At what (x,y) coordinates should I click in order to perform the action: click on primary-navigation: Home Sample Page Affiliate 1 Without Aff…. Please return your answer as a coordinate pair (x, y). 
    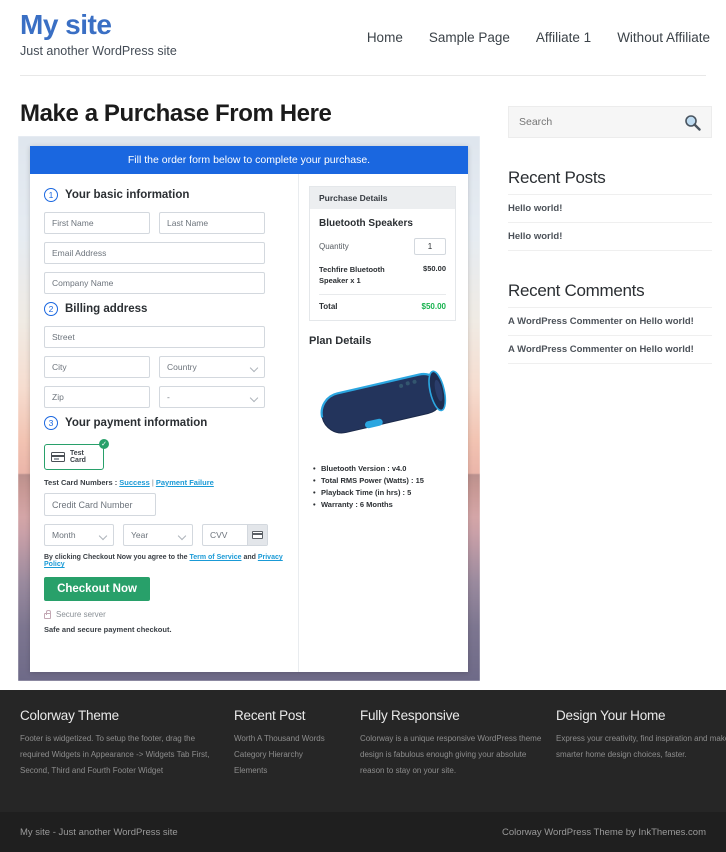
    Looking at the image, I should click on (538, 37).